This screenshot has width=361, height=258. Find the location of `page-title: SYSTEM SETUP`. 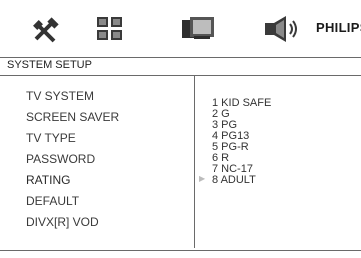

page-title: SYSTEM SETUP is located at coordinates (49, 65).